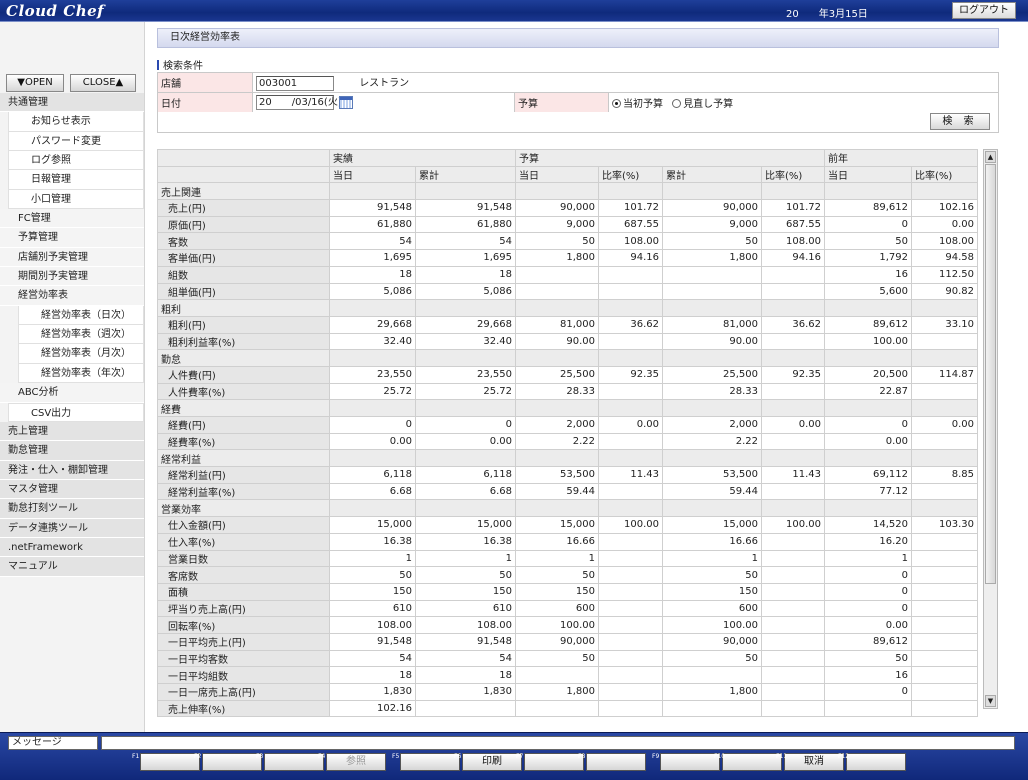 The image size is (1028, 780). What do you see at coordinates (492, 761) in the screenshot?
I see `function-key-label: 印刷` at bounding box center [492, 761].